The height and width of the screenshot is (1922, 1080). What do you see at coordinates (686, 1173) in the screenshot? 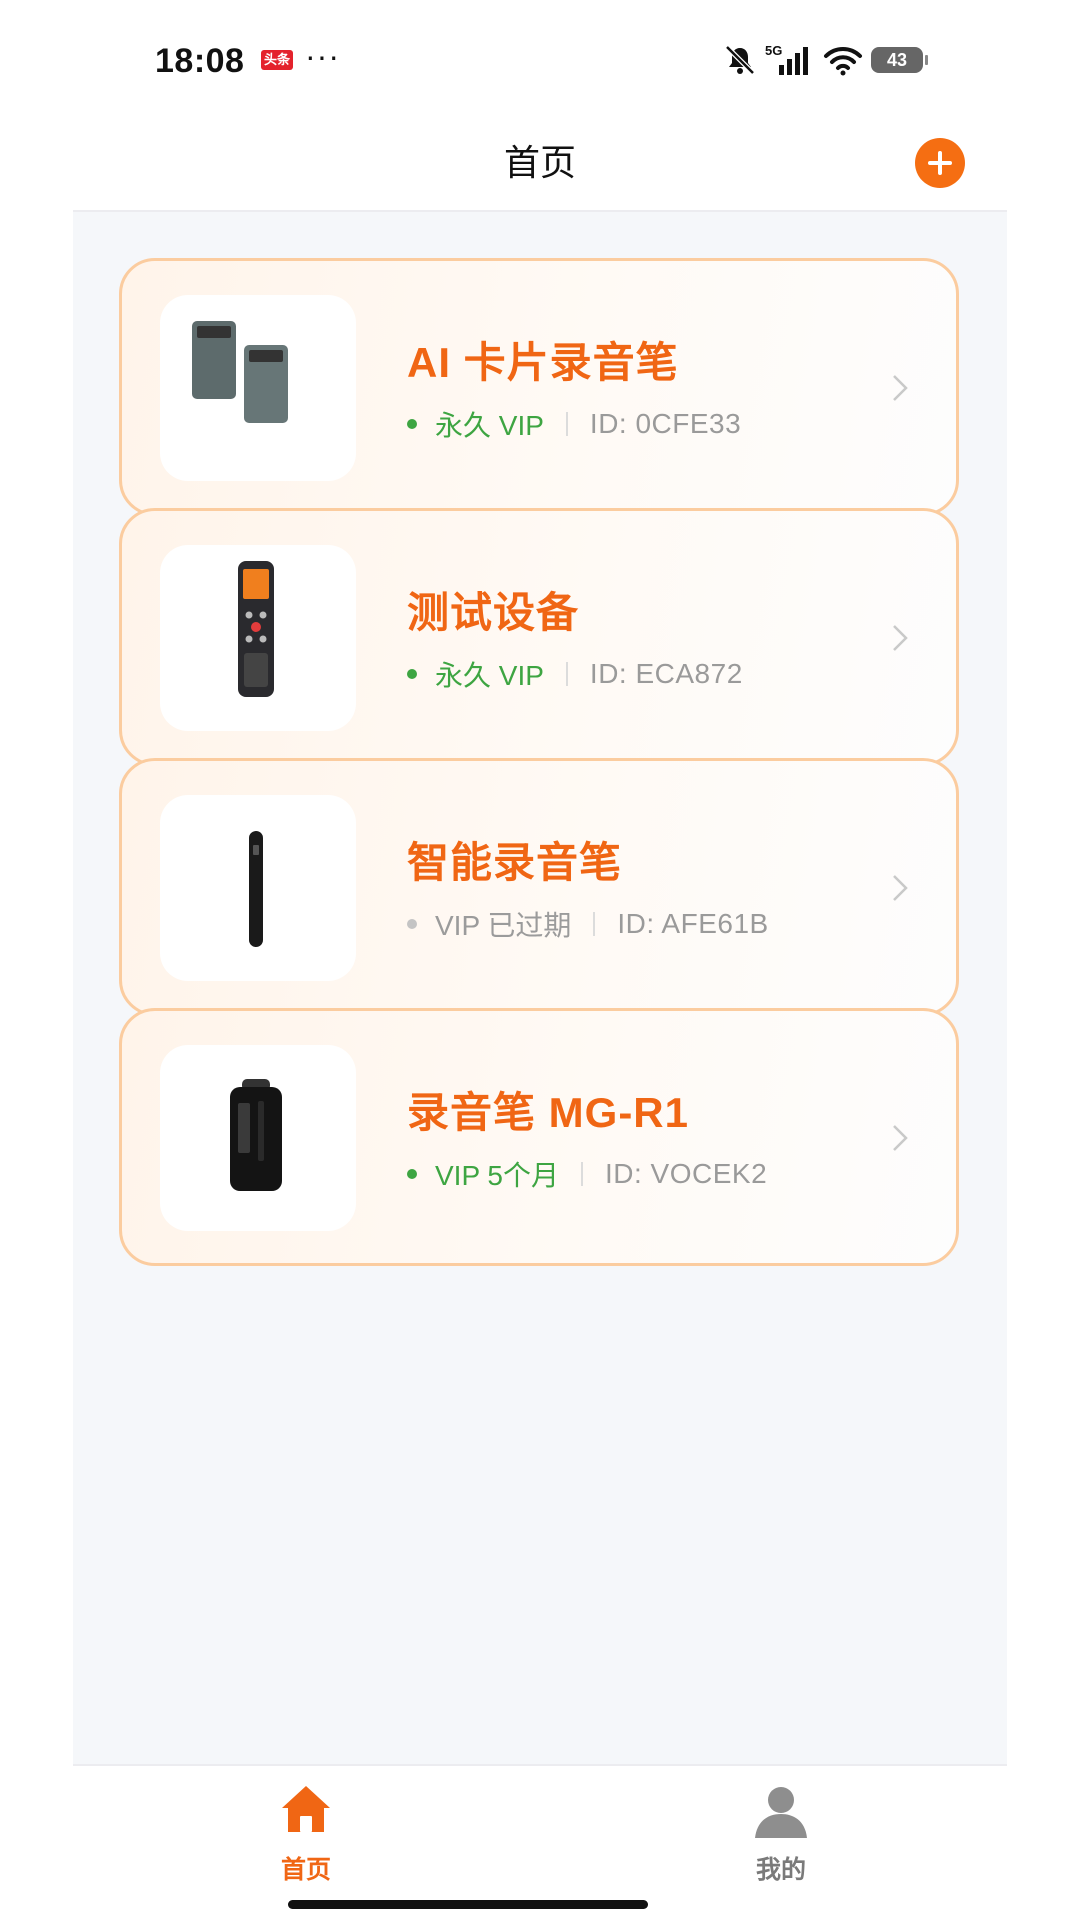
I see `device-id: ID: VOCEK2` at bounding box center [686, 1173].